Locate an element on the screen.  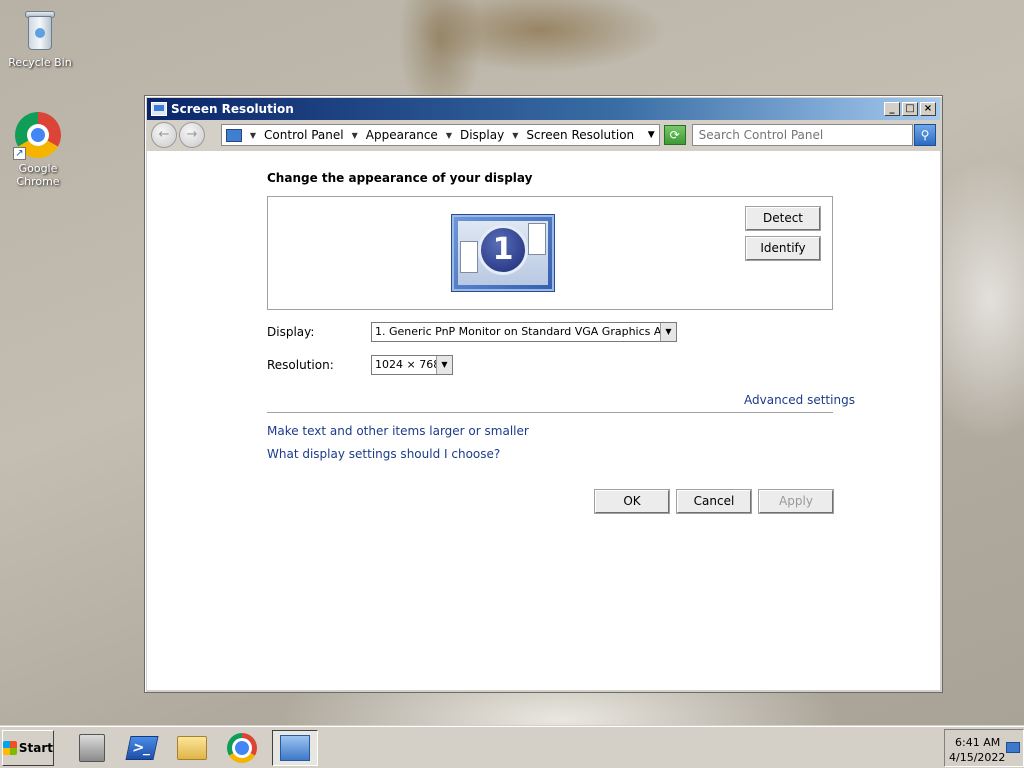
desktop-icon-google-chrome: ↗ Google Chrome is located at coordinates (39, 150).